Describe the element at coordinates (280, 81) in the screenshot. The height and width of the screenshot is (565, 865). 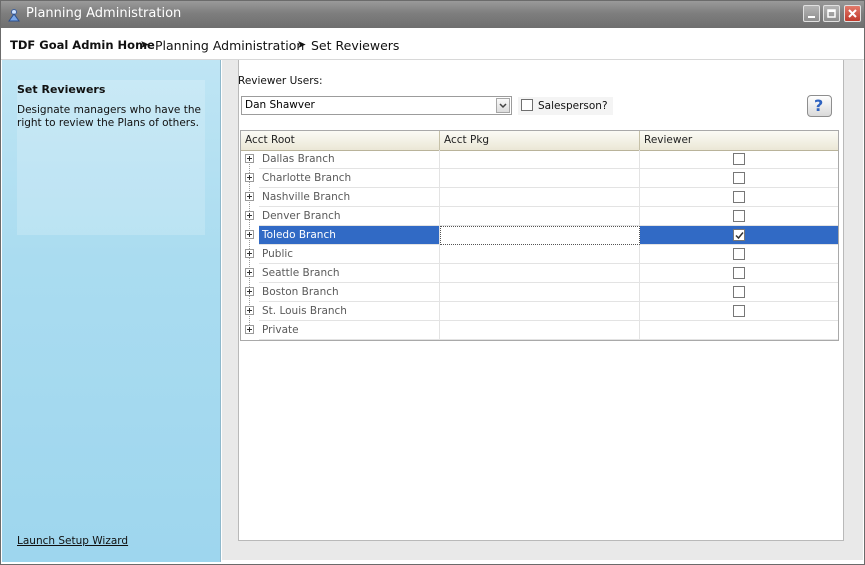
I see `reviewer-users-label: Reviewer Users:` at that location.